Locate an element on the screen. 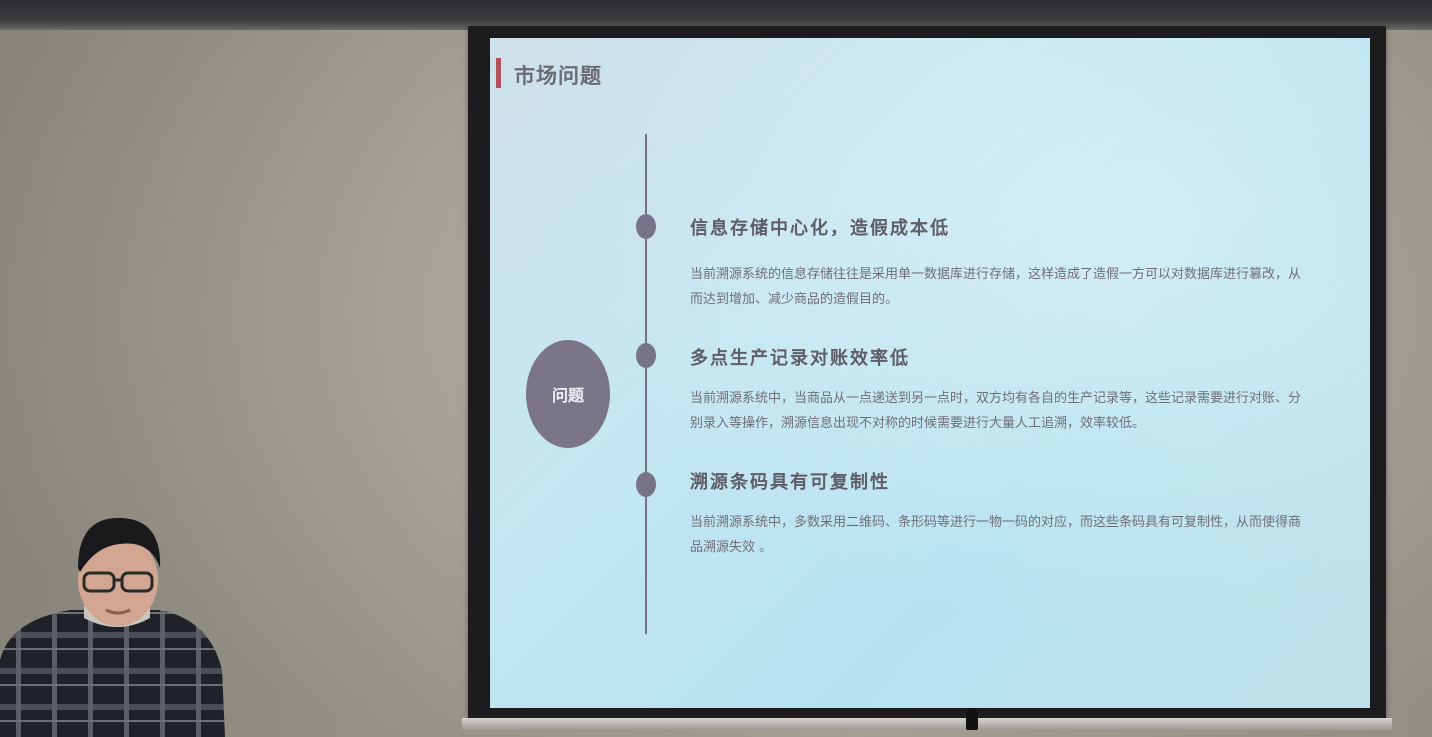  presenter-person is located at coordinates (112, 627).